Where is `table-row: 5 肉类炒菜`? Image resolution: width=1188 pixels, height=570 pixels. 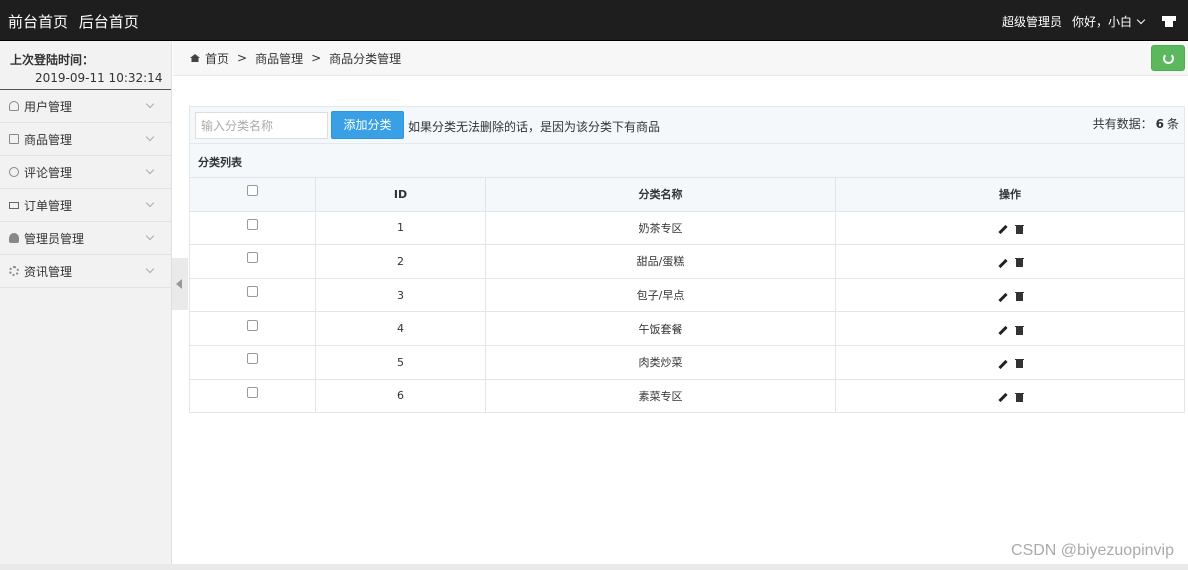
table-row: 5 肉类炒菜 is located at coordinates (687, 362).